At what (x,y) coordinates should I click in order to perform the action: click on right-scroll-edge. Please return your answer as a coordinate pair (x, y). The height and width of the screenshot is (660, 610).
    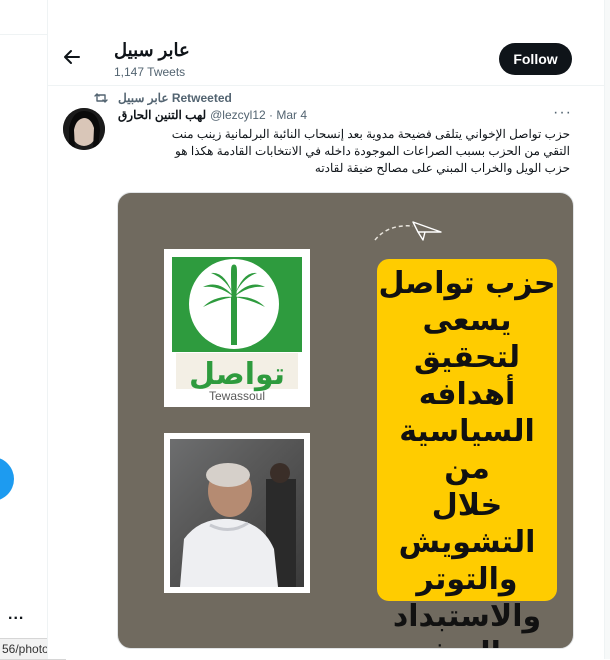
    Looking at the image, I should click on (607, 329).